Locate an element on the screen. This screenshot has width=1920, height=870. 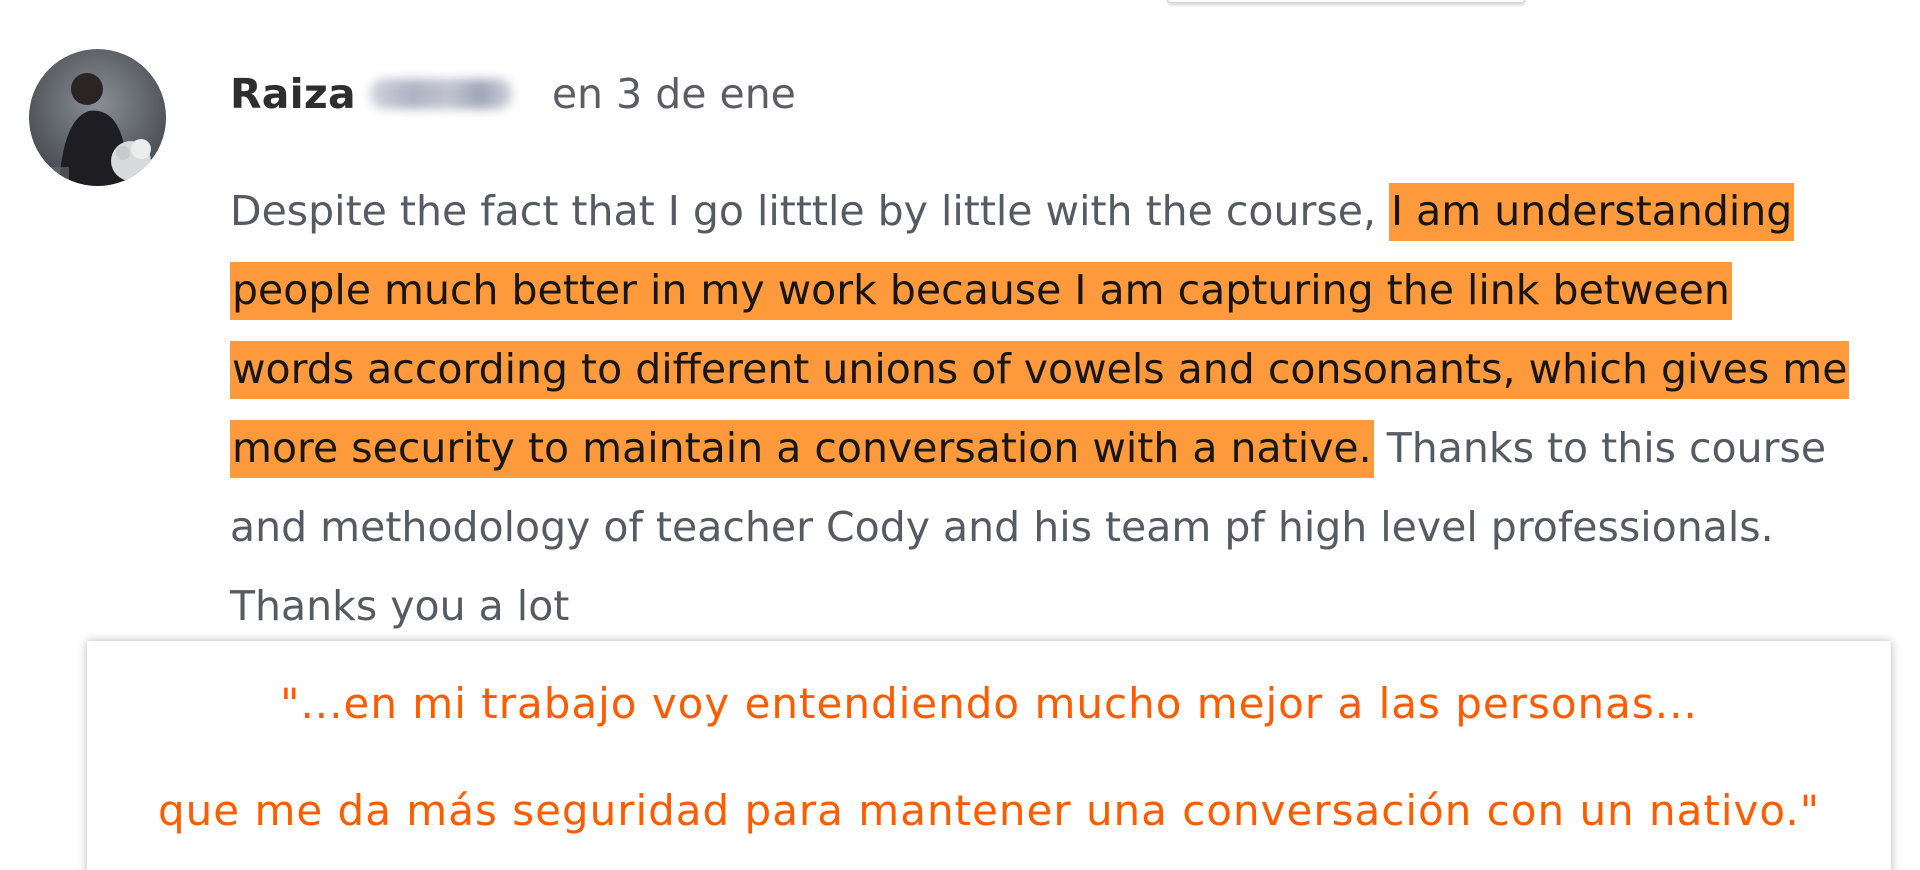
comment-meta: Raiza en 3 de ene is located at coordinates (513, 94).